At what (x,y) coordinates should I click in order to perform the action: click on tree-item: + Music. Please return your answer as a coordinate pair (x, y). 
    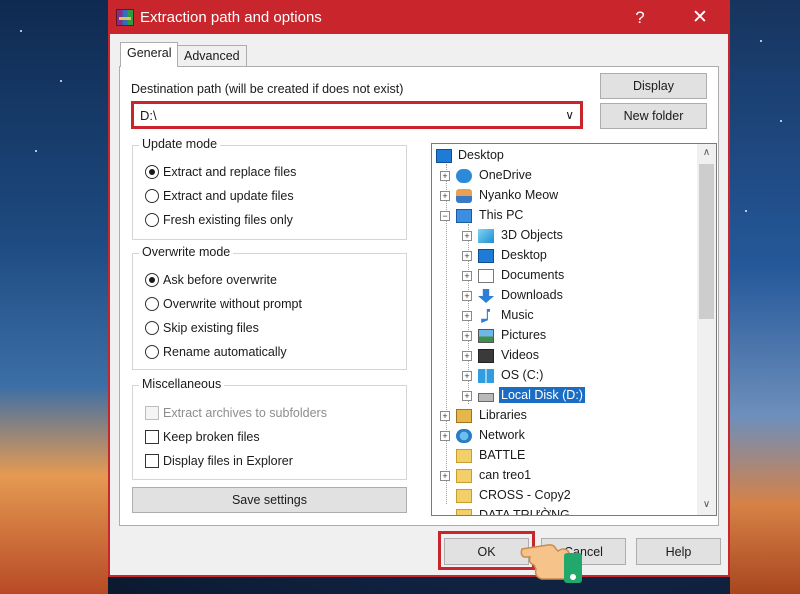
    Looking at the image, I should click on (564, 316).